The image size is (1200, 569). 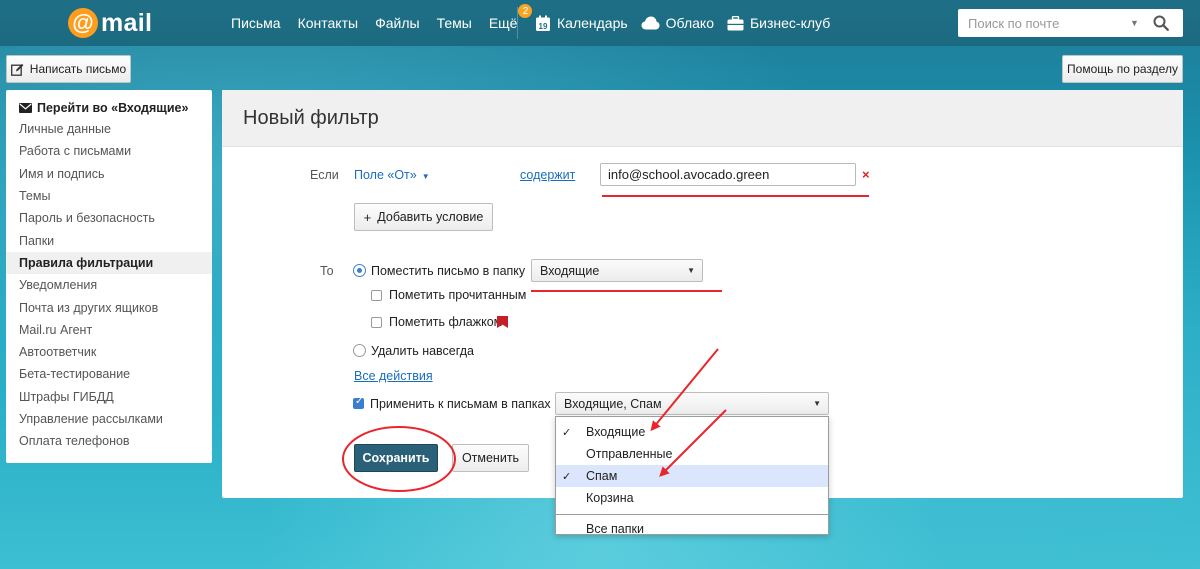 I want to click on nav-business-club-label: Бизнес-клуб, so click(x=790, y=23).